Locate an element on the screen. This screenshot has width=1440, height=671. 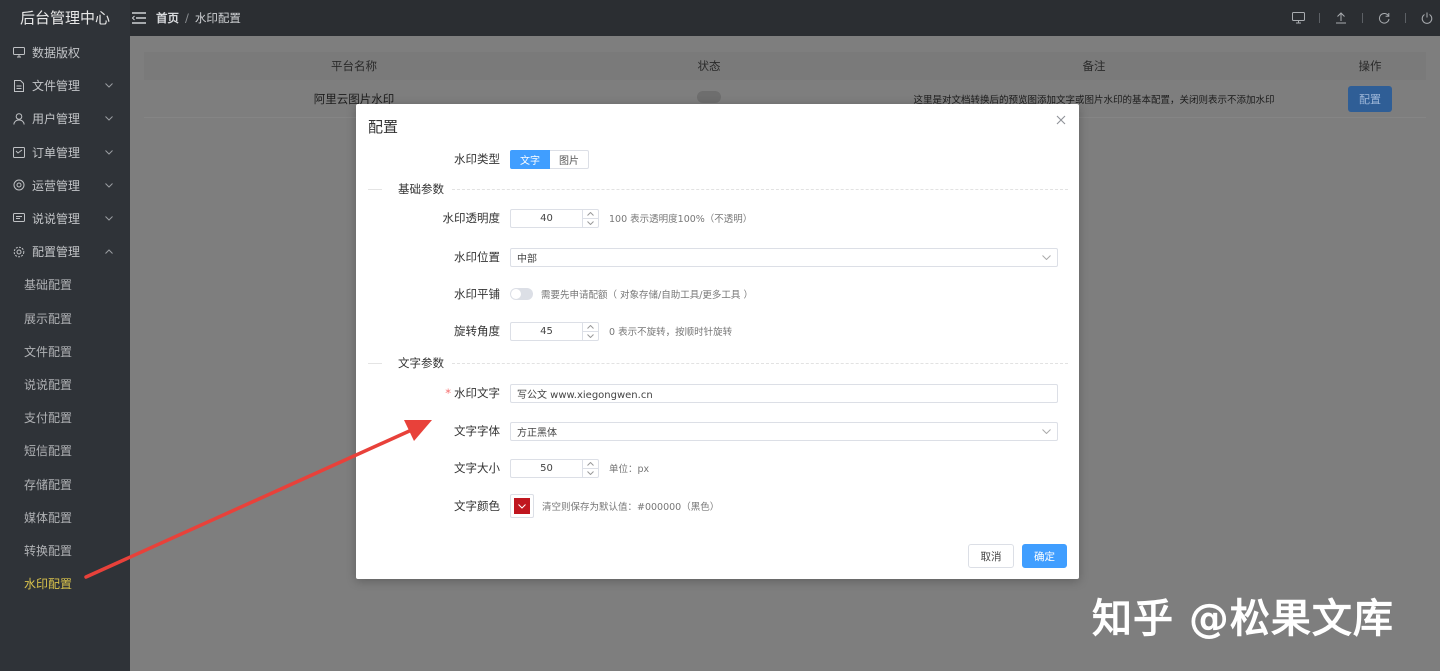
topbar-actions is located at coordinates (1362, 18).